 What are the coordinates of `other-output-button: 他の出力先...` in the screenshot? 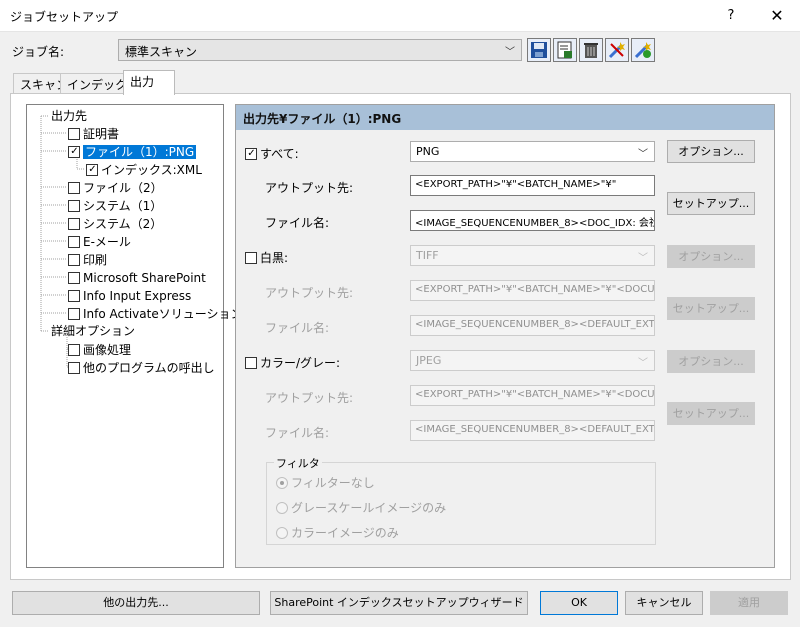 It's located at (136, 603).